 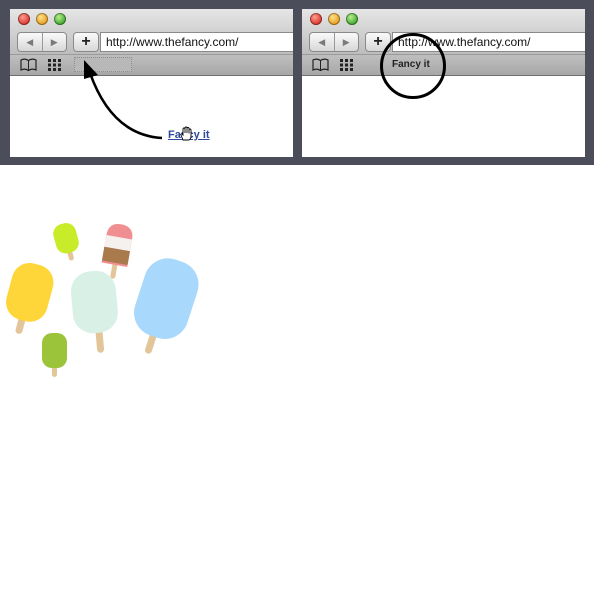 What do you see at coordinates (54, 355) in the screenshot?
I see `popsicle-green` at bounding box center [54, 355].